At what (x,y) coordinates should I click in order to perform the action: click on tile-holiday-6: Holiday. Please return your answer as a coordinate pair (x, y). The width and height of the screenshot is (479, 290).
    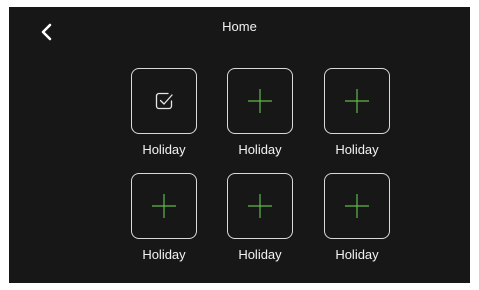
    Looking at the image, I should click on (357, 218).